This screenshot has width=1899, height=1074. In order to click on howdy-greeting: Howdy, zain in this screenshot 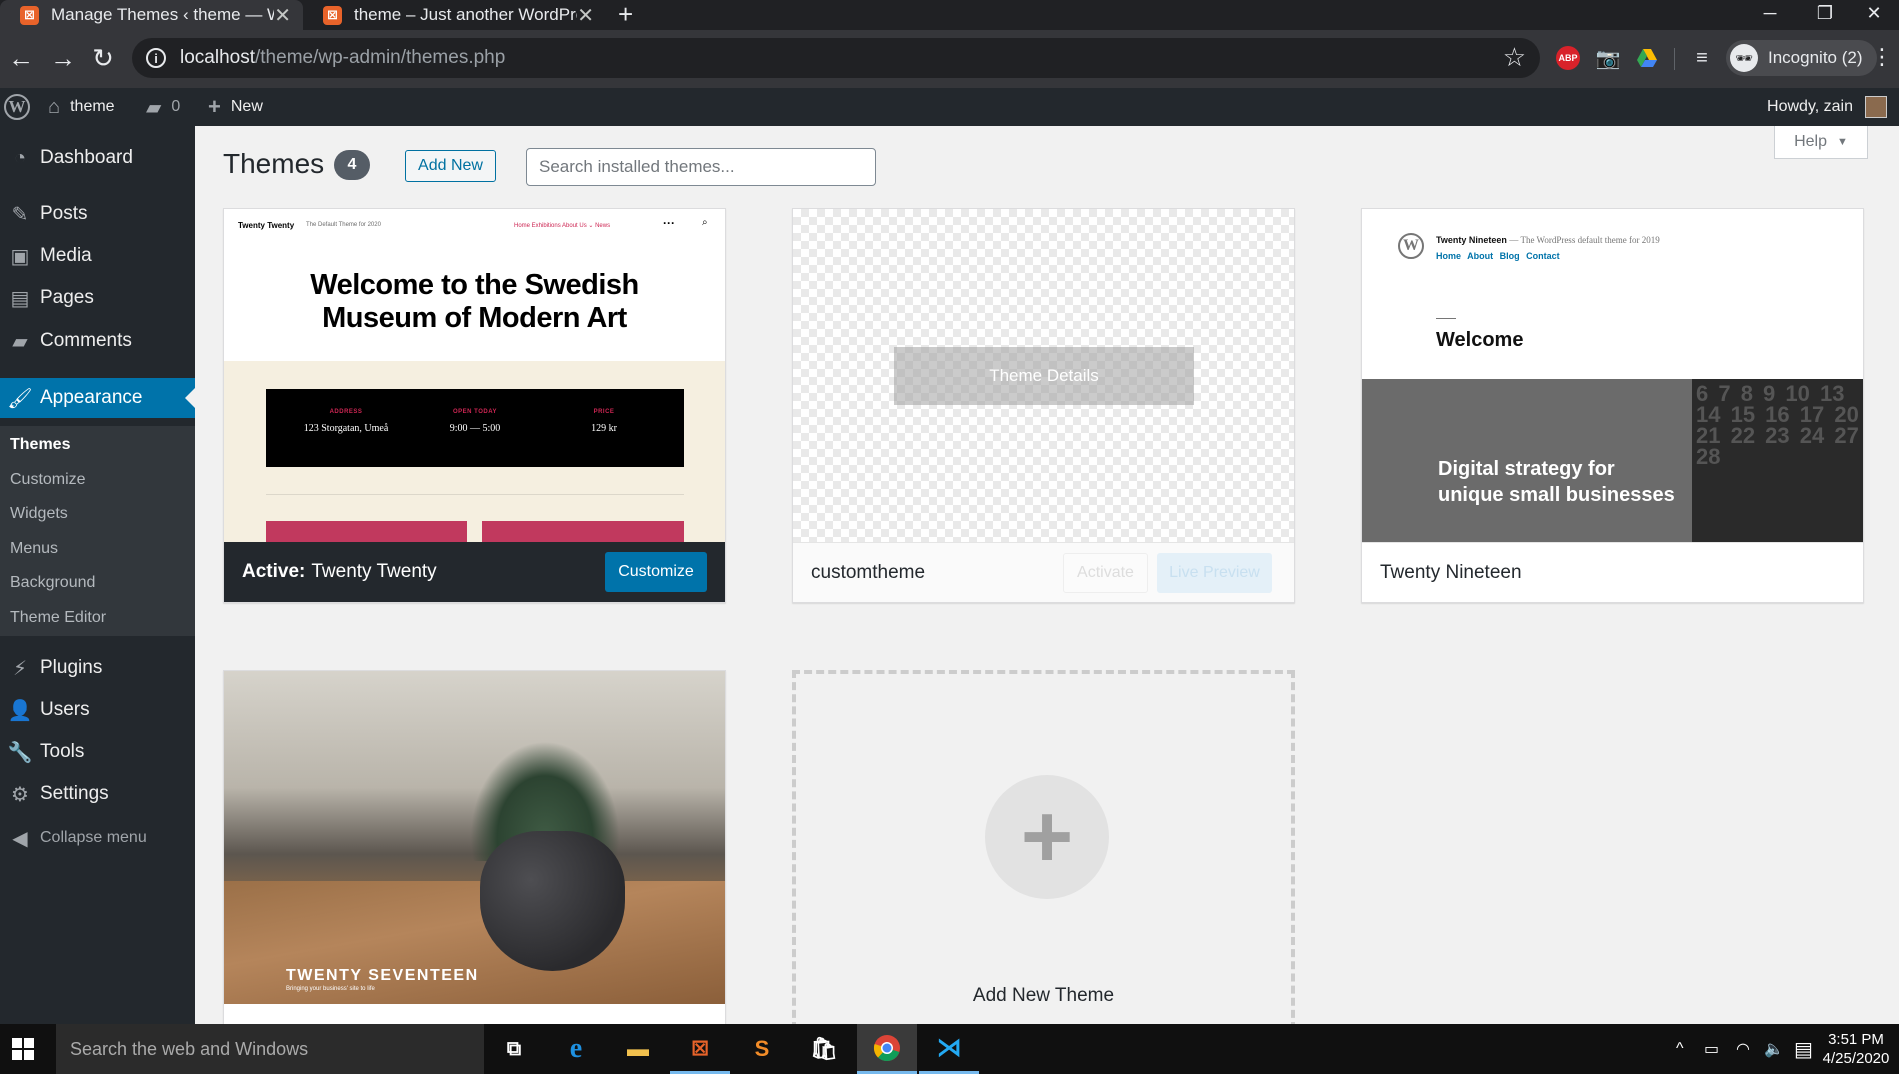, I will do `click(1810, 106)`.